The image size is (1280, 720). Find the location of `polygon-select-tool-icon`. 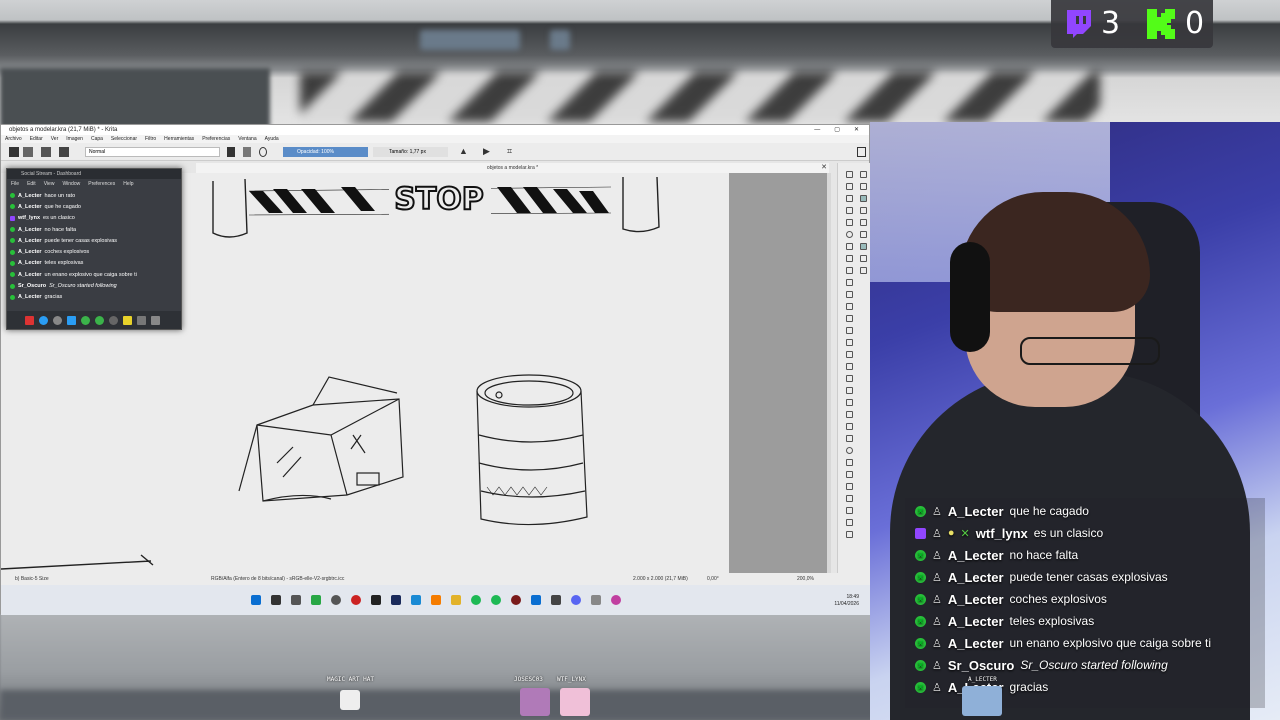

polygon-select-tool-icon is located at coordinates (849, 462).